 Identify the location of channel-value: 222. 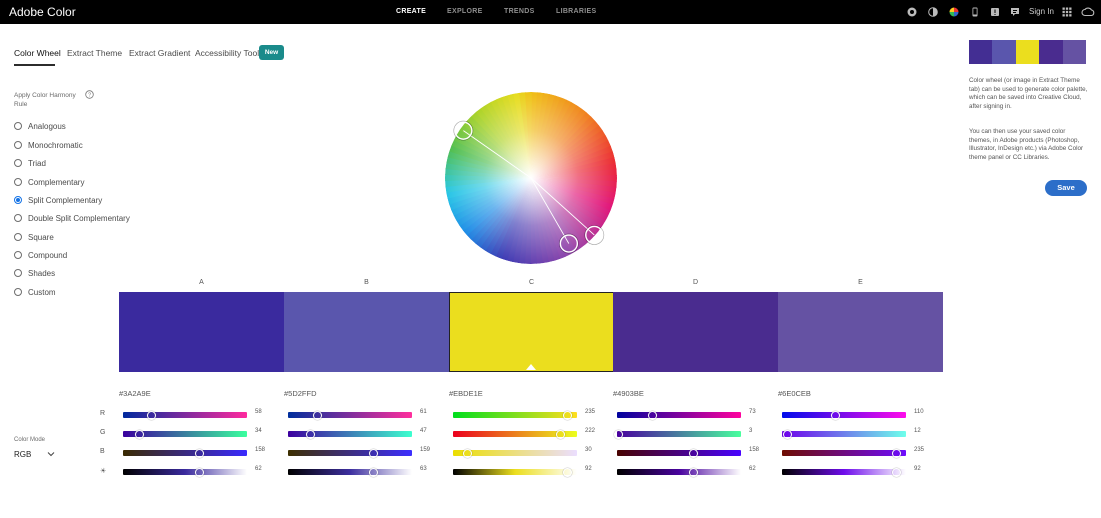
(590, 431).